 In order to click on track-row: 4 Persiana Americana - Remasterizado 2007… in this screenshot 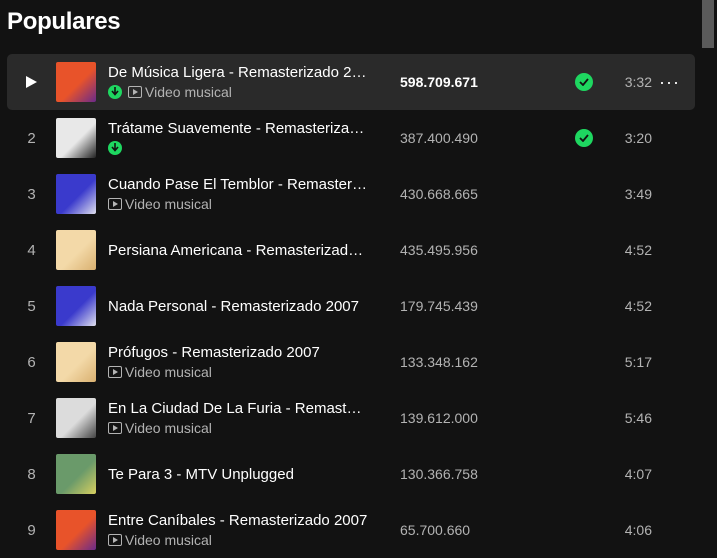, I will do `click(351, 250)`.